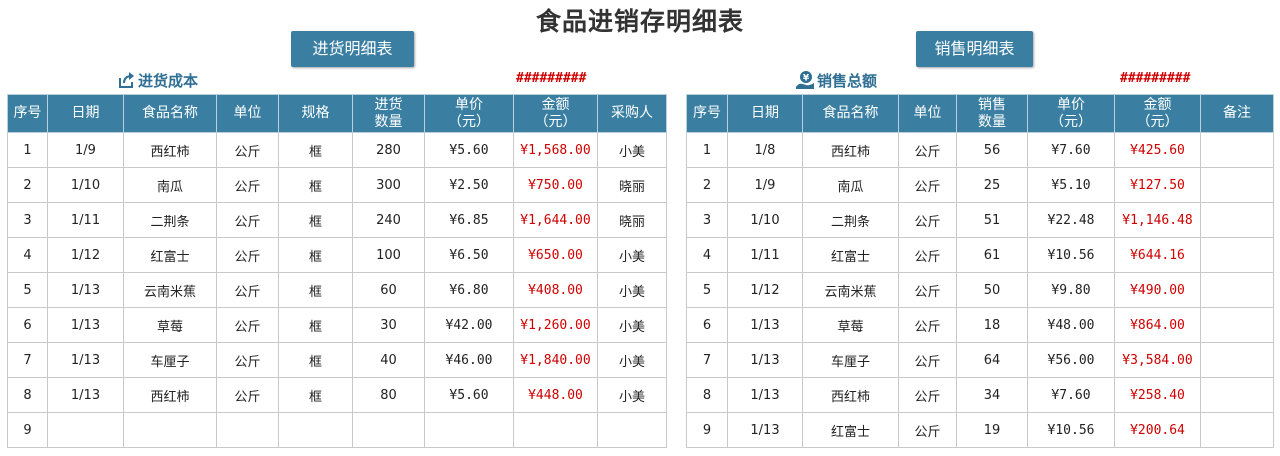 The width and height of the screenshot is (1280, 456). What do you see at coordinates (555, 360) in the screenshot?
I see `purchase-cell-amount: ¥1,840.00` at bounding box center [555, 360].